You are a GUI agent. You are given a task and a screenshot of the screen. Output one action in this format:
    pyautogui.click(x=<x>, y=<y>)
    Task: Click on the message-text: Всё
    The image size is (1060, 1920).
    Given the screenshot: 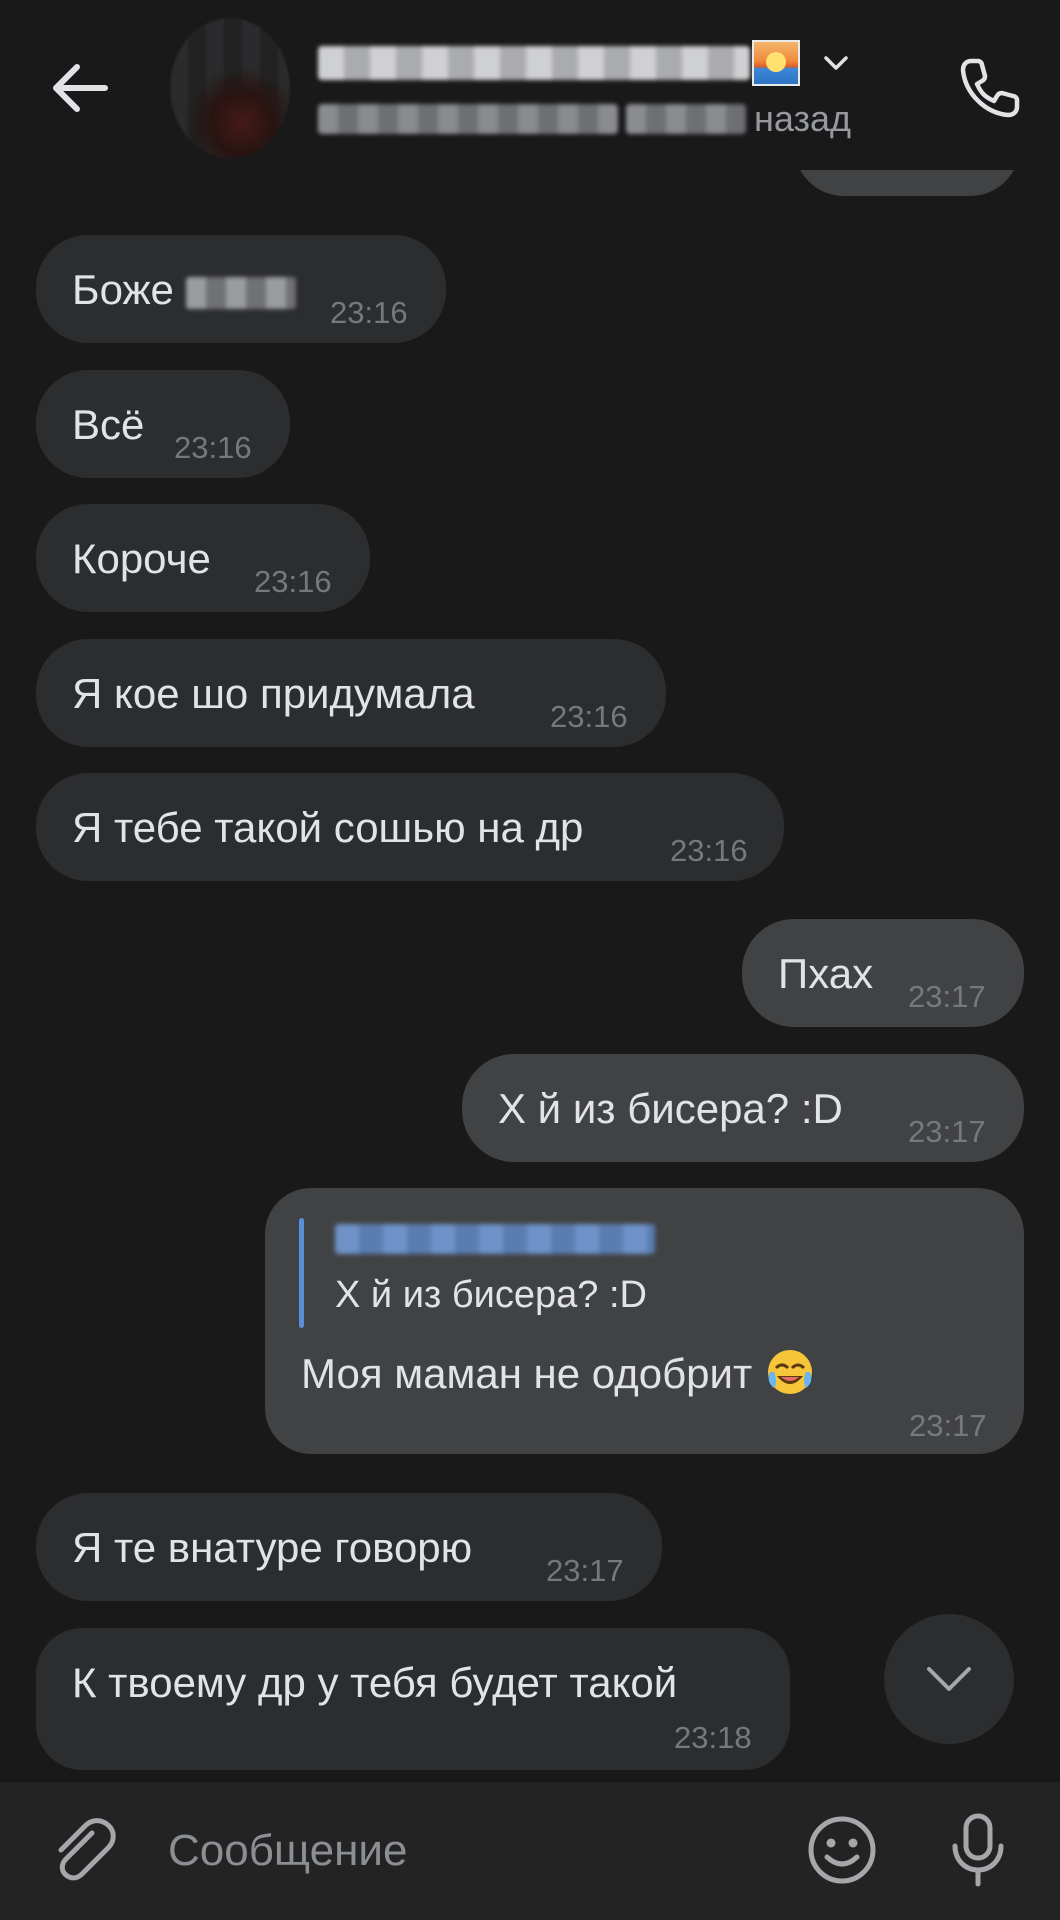 What is the action you would take?
    pyautogui.click(x=108, y=424)
    